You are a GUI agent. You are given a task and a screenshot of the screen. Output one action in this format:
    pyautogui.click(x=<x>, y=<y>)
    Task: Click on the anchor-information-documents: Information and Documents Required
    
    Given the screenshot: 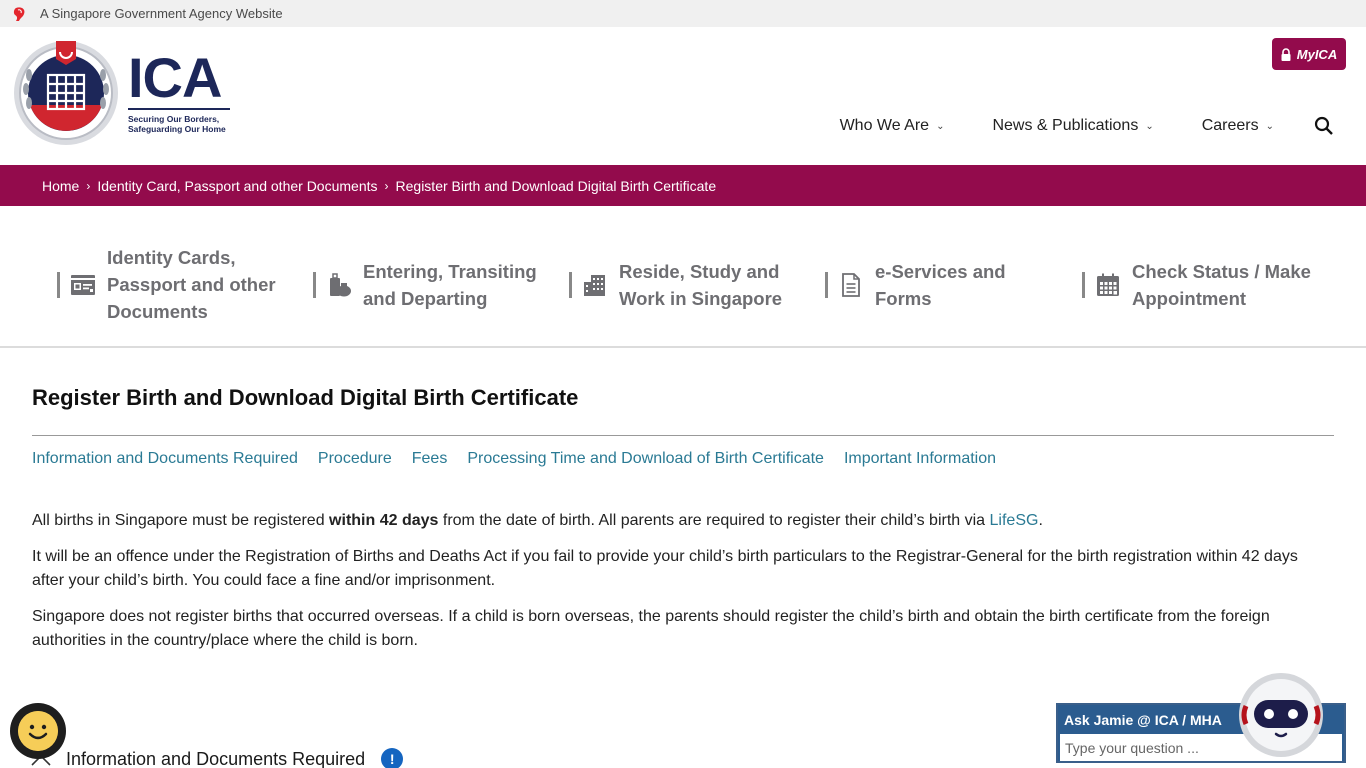 What is the action you would take?
    pyautogui.click(x=165, y=459)
    